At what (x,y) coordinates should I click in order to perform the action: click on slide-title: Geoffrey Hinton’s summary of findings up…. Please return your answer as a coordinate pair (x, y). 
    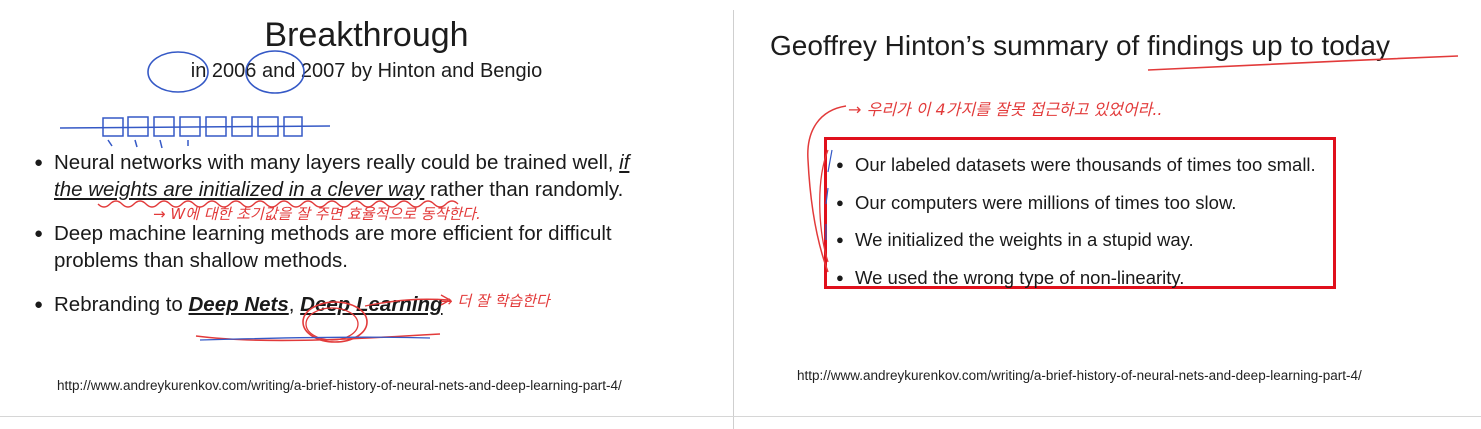
    Looking at the image, I should click on (1080, 45).